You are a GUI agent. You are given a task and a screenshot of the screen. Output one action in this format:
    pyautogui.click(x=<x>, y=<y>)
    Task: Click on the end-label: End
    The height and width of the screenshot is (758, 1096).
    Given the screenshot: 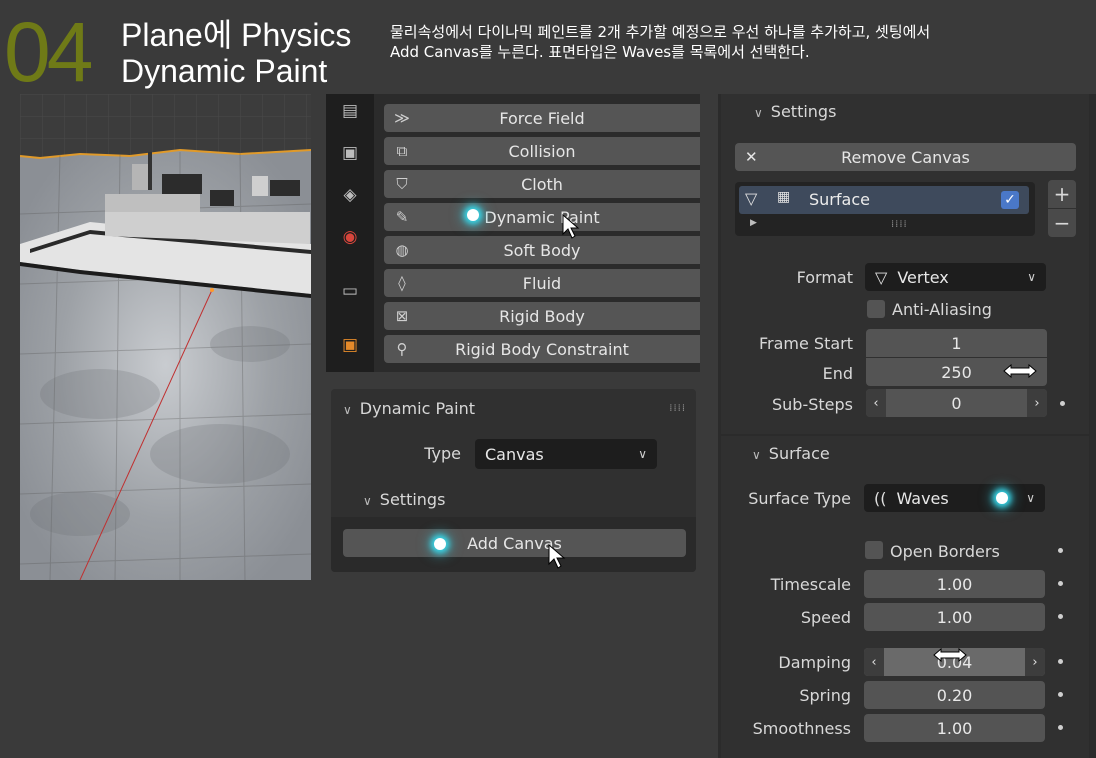 What is the action you would take?
    pyautogui.click(x=837, y=373)
    